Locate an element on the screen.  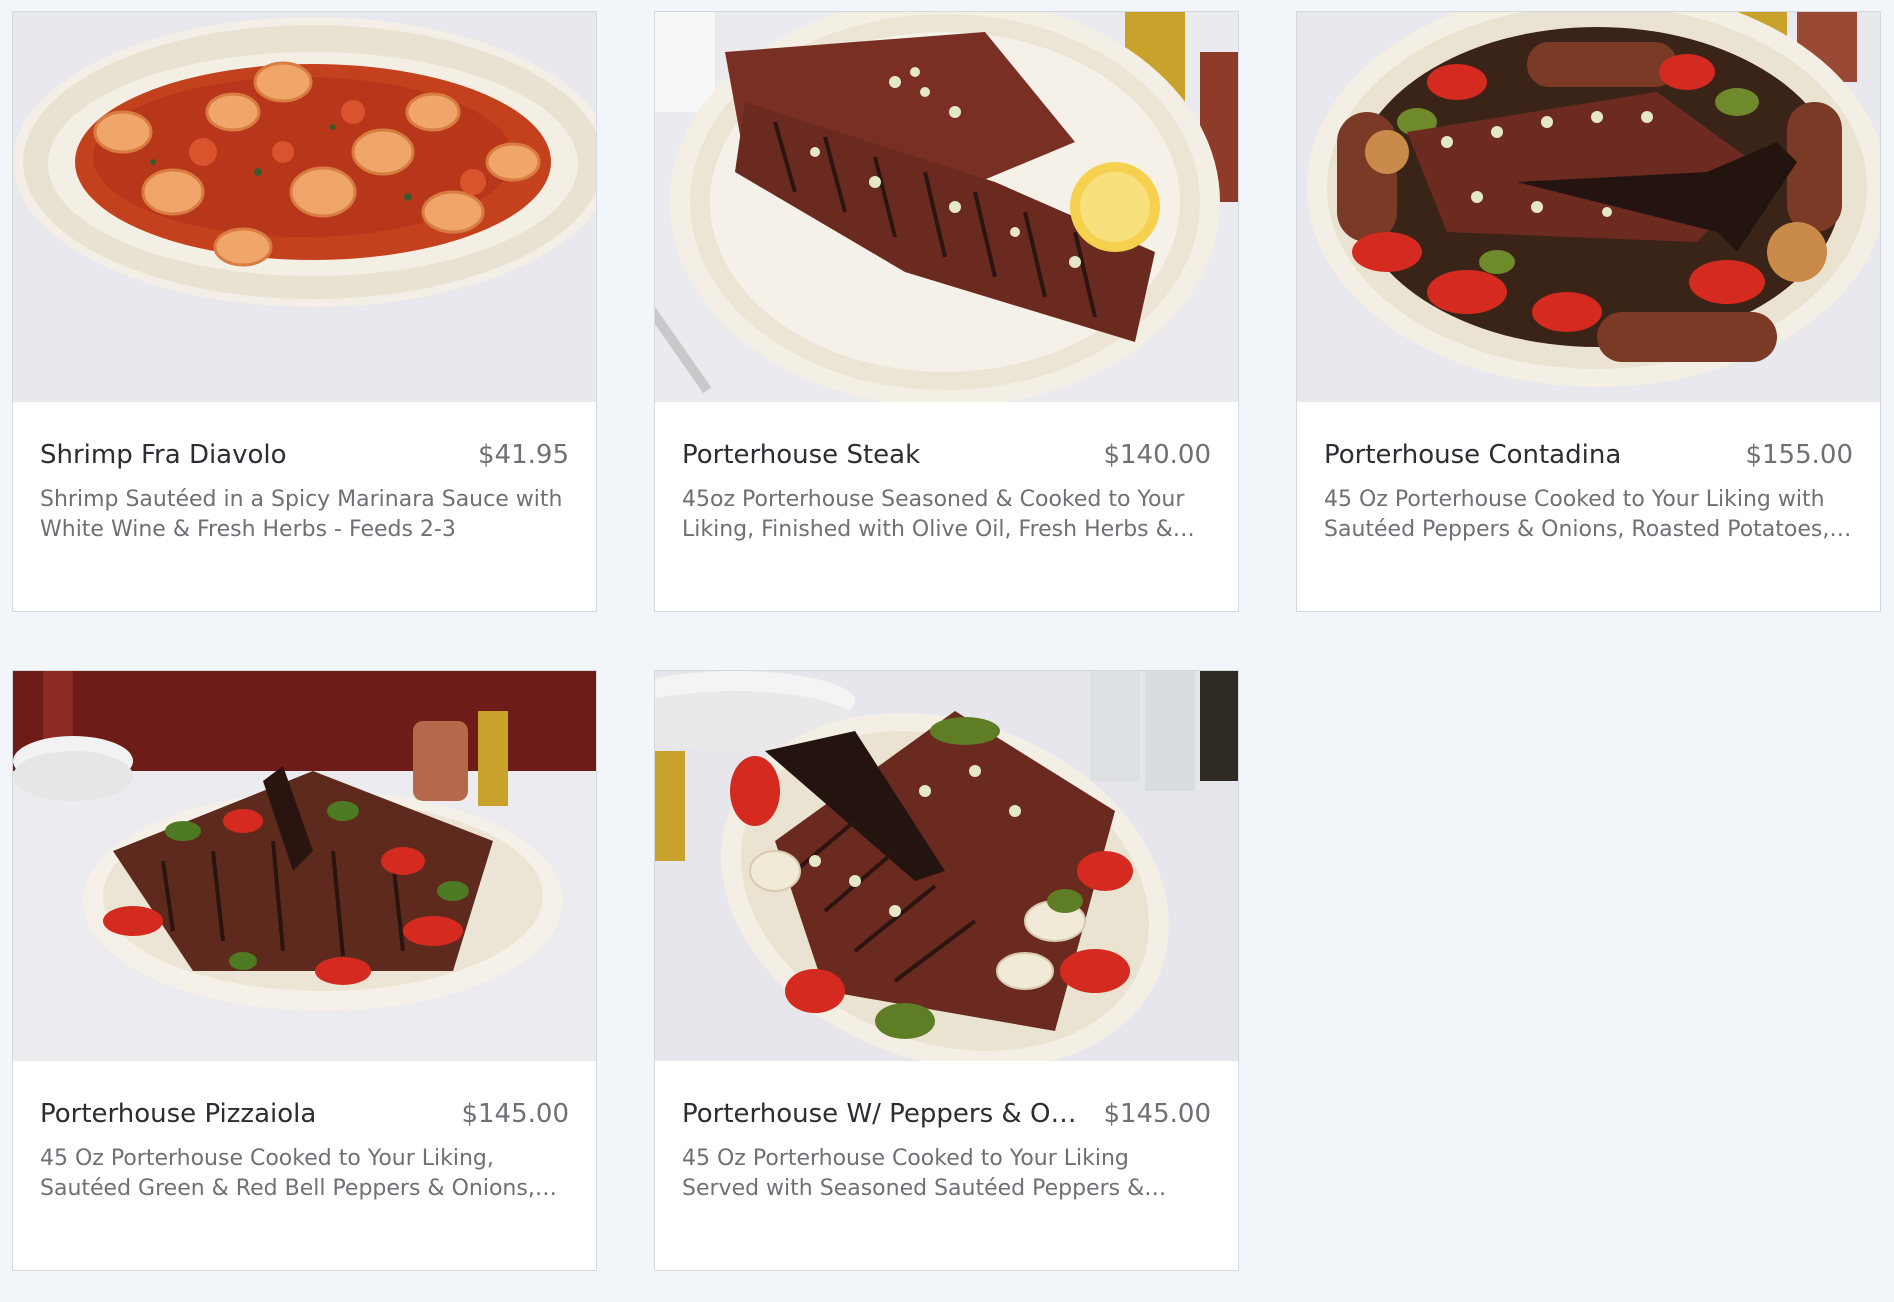
item-price: $41.95 is located at coordinates (523, 455).